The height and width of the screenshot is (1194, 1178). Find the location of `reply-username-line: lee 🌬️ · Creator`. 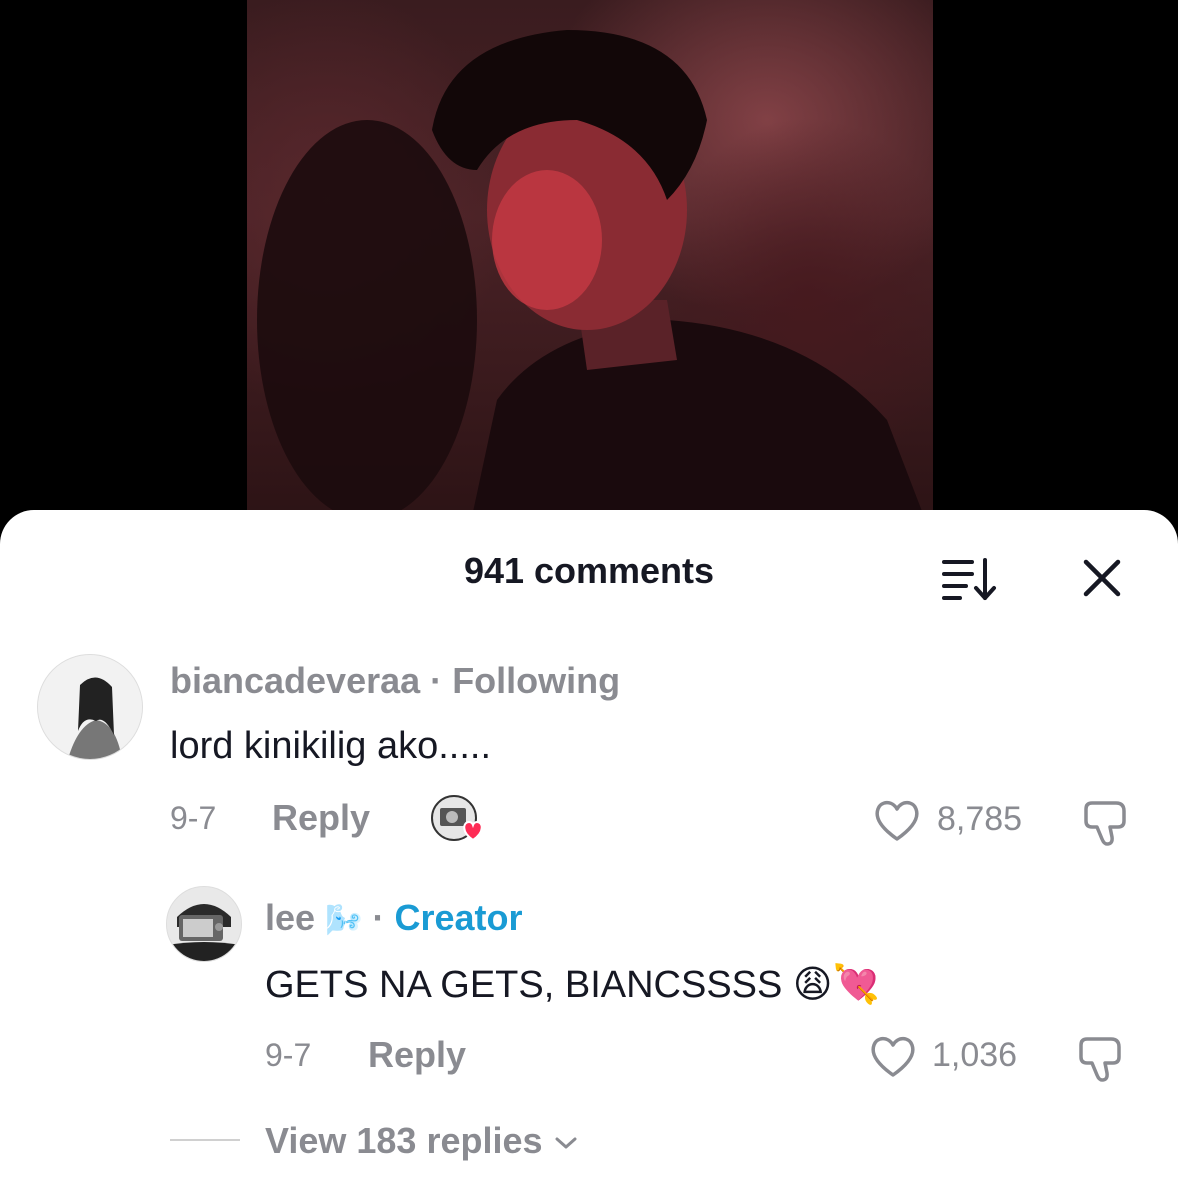

reply-username-line: lee 🌬️ · Creator is located at coordinates (394, 918).